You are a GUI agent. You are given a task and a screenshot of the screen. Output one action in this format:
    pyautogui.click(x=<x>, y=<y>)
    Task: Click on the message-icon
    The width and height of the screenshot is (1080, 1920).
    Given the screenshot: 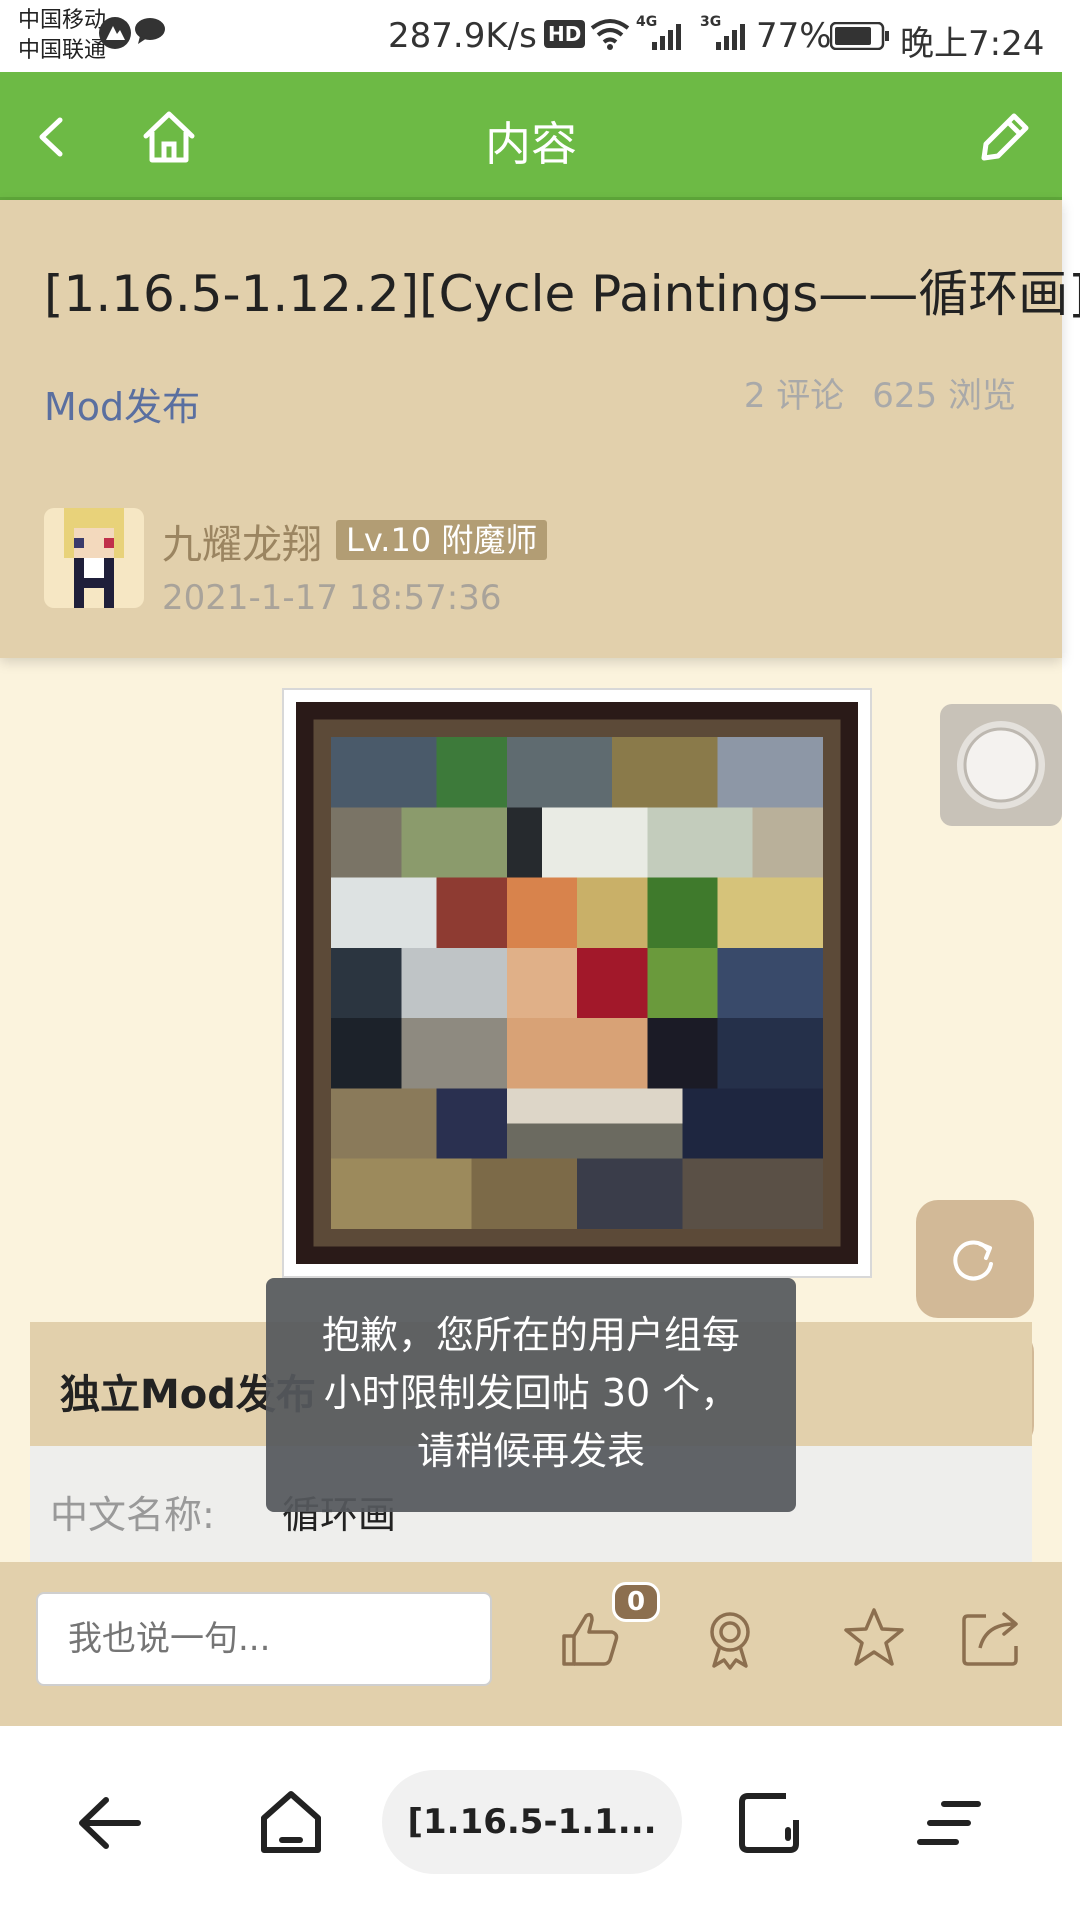 What is the action you would take?
    pyautogui.click(x=150, y=31)
    